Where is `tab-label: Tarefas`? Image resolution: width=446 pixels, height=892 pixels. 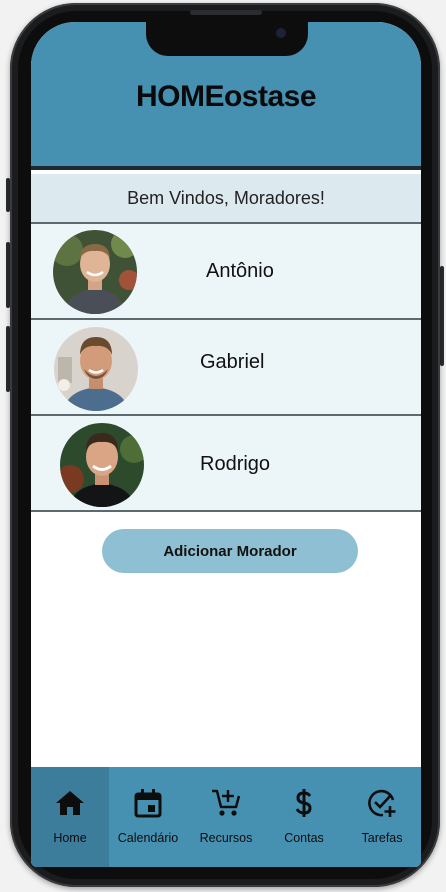 tab-label: Tarefas is located at coordinates (382, 838).